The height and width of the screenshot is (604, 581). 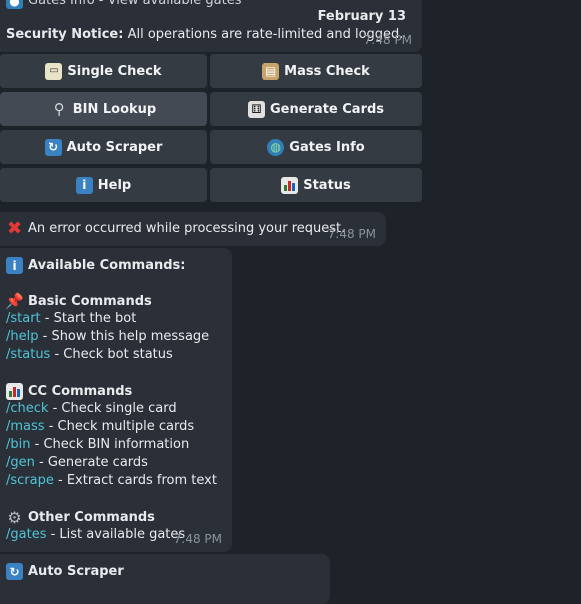 I want to click on command-link: /help, so click(x=22, y=336).